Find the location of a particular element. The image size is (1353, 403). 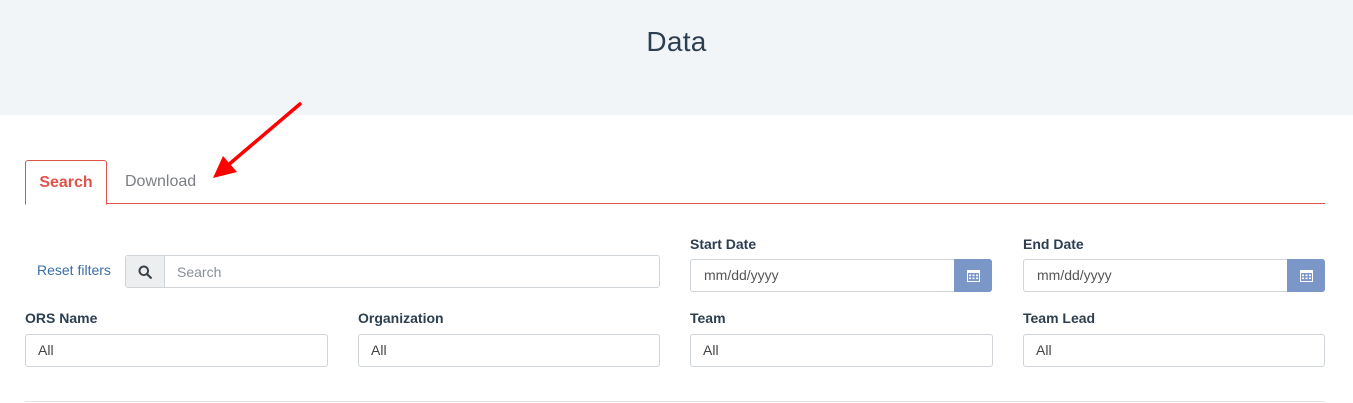

start-date-value: mm/dd/yyyy is located at coordinates (741, 275).